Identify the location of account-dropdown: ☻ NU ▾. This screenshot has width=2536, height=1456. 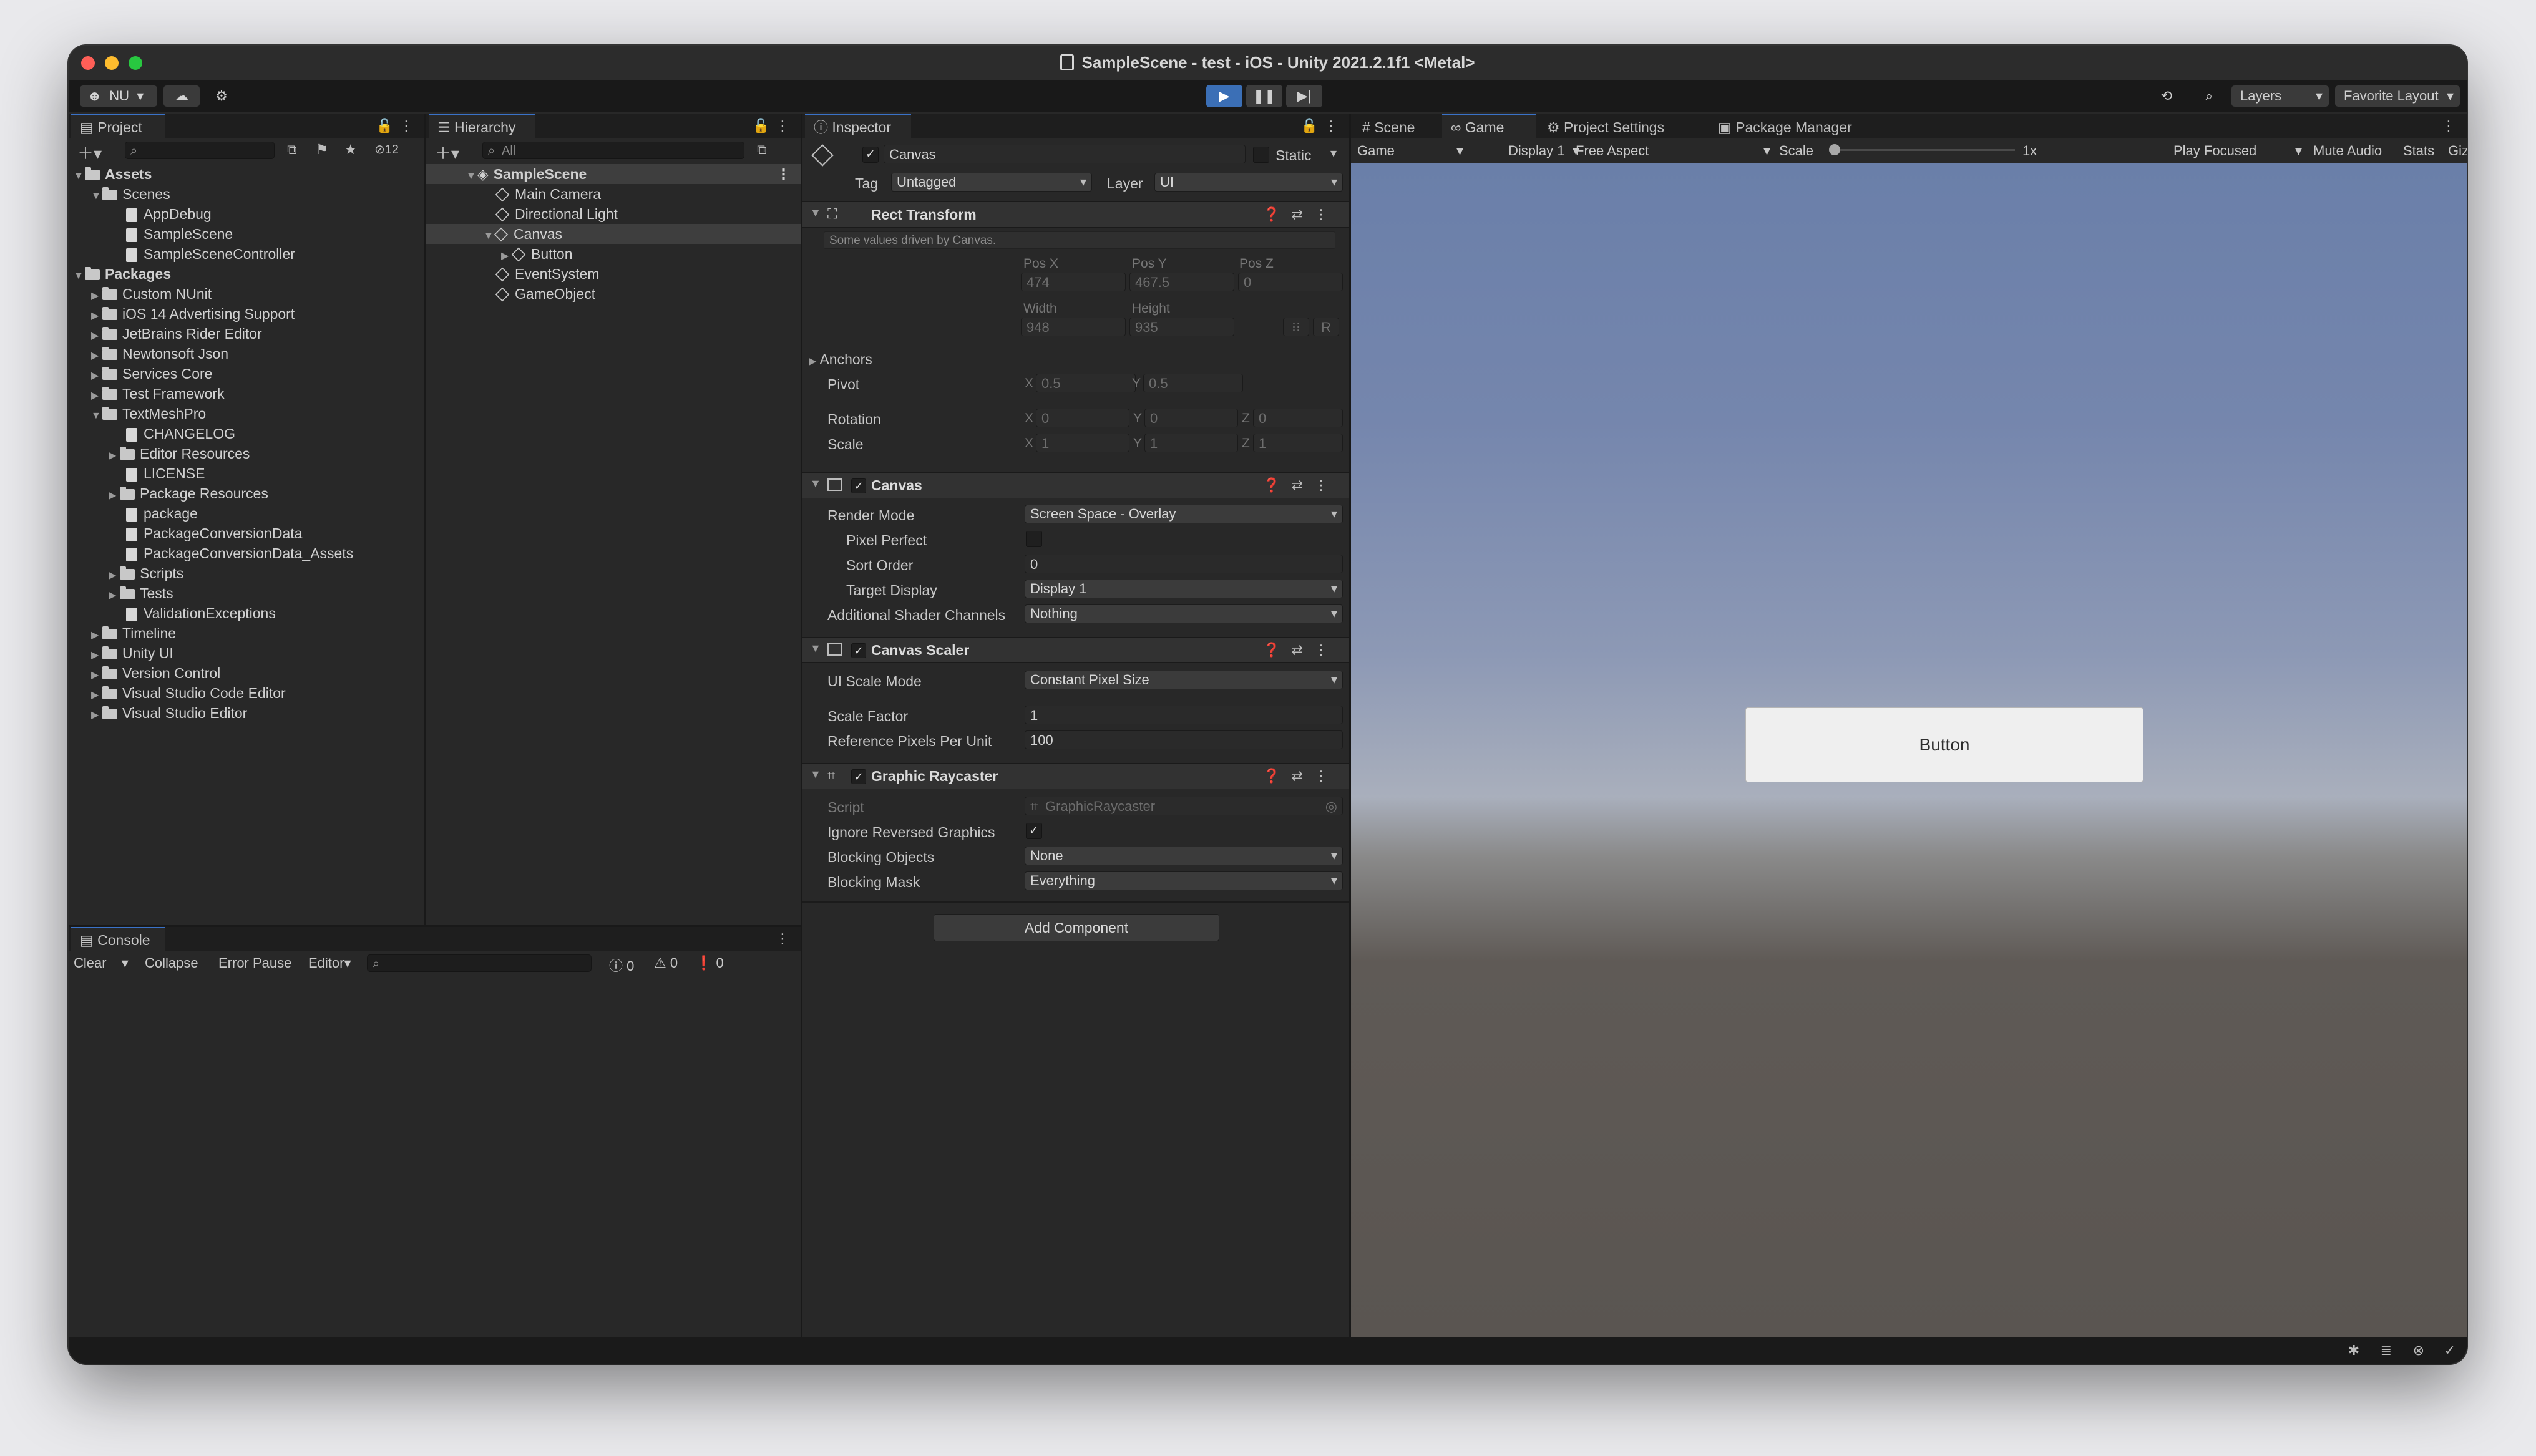
(118, 96).